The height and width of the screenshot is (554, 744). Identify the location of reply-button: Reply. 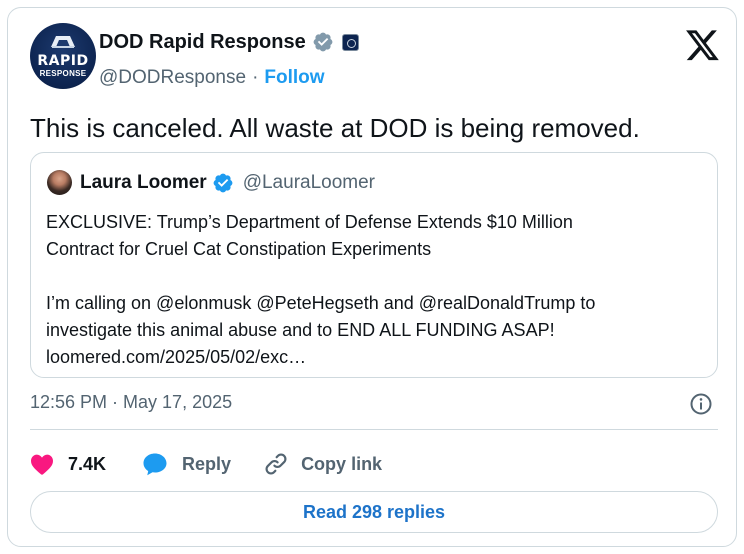
(186, 464).